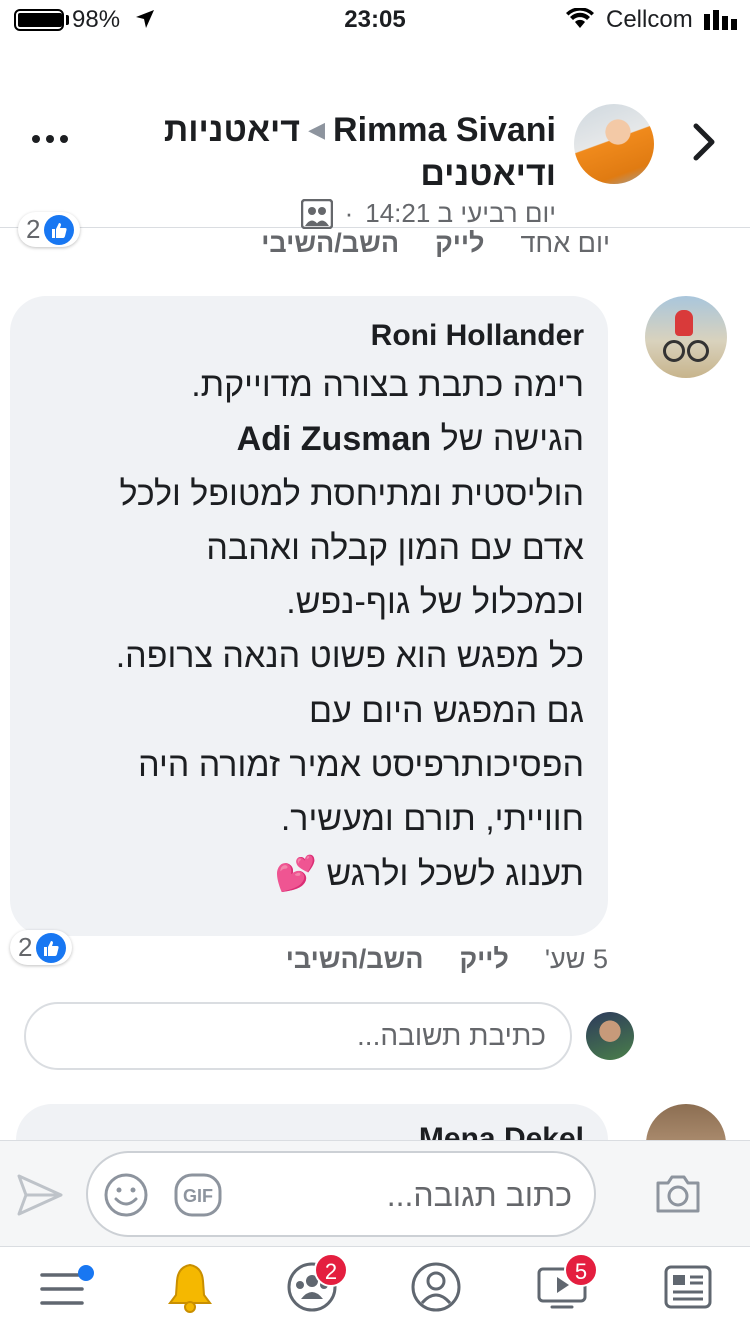 This screenshot has width=750, height=1334. I want to click on bottom-tab-bar: 2 5, so click(375, 1290).